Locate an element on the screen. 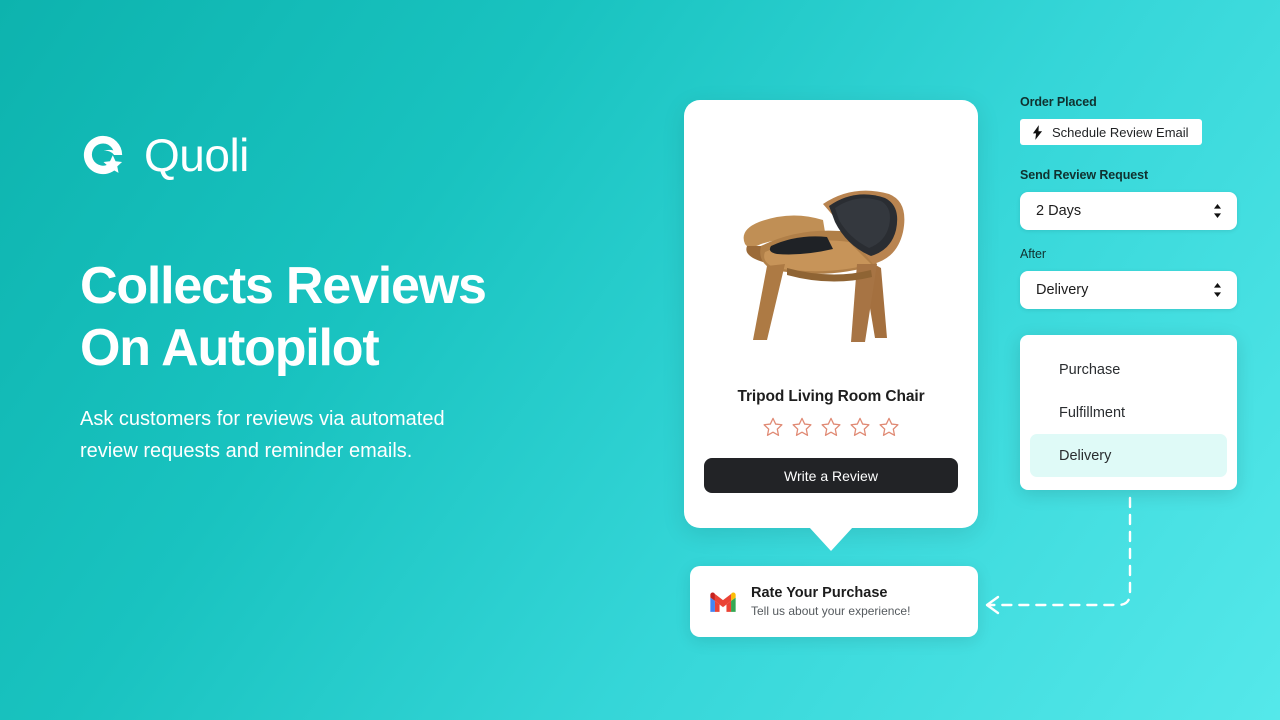 The image size is (1280, 720). after-select-value: Delivery is located at coordinates (1062, 290).